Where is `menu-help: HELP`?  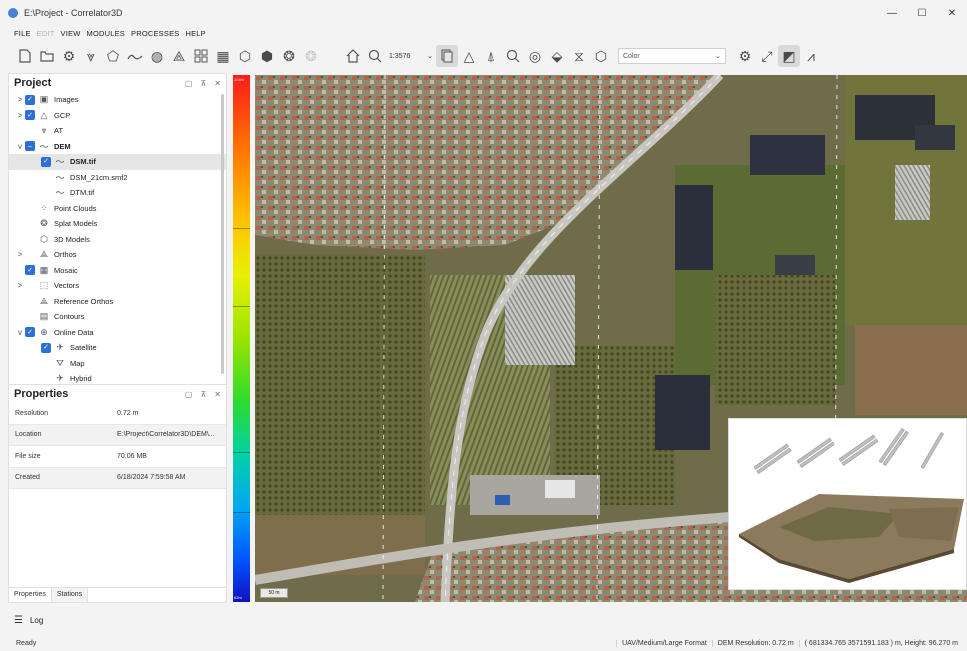 menu-help: HELP is located at coordinates (195, 33).